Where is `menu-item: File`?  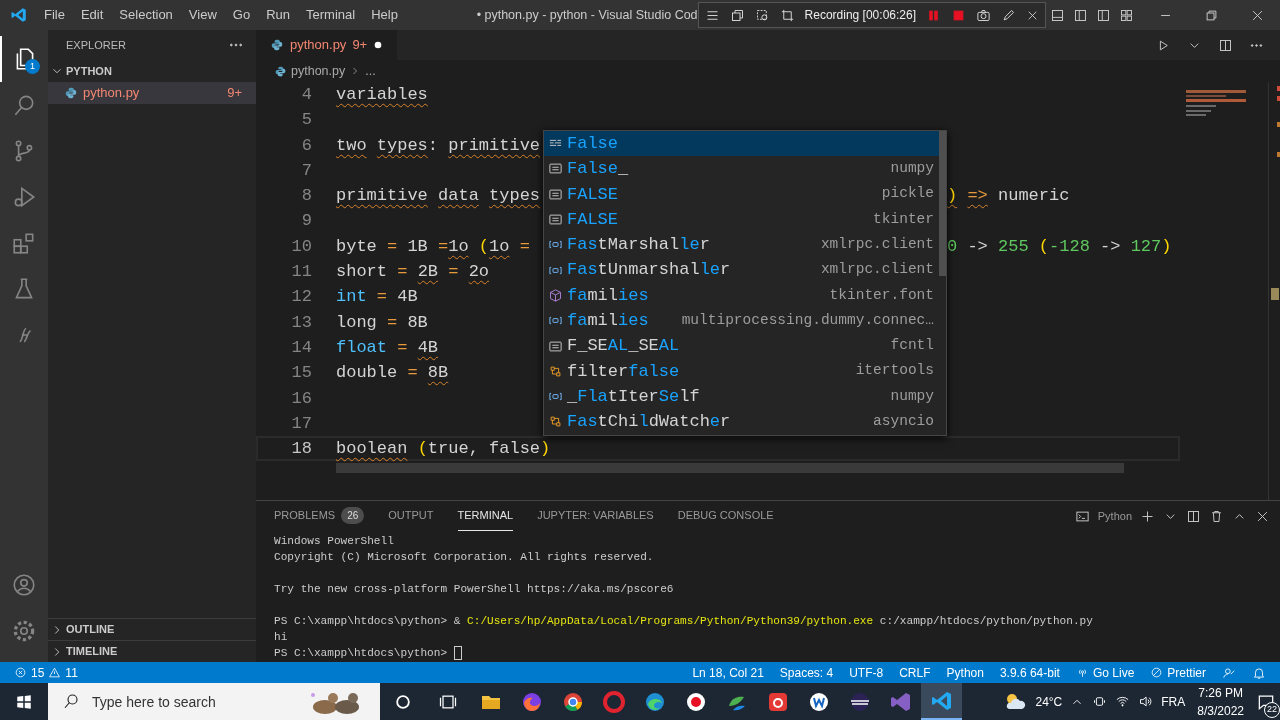
menu-item: File is located at coordinates (54, 15).